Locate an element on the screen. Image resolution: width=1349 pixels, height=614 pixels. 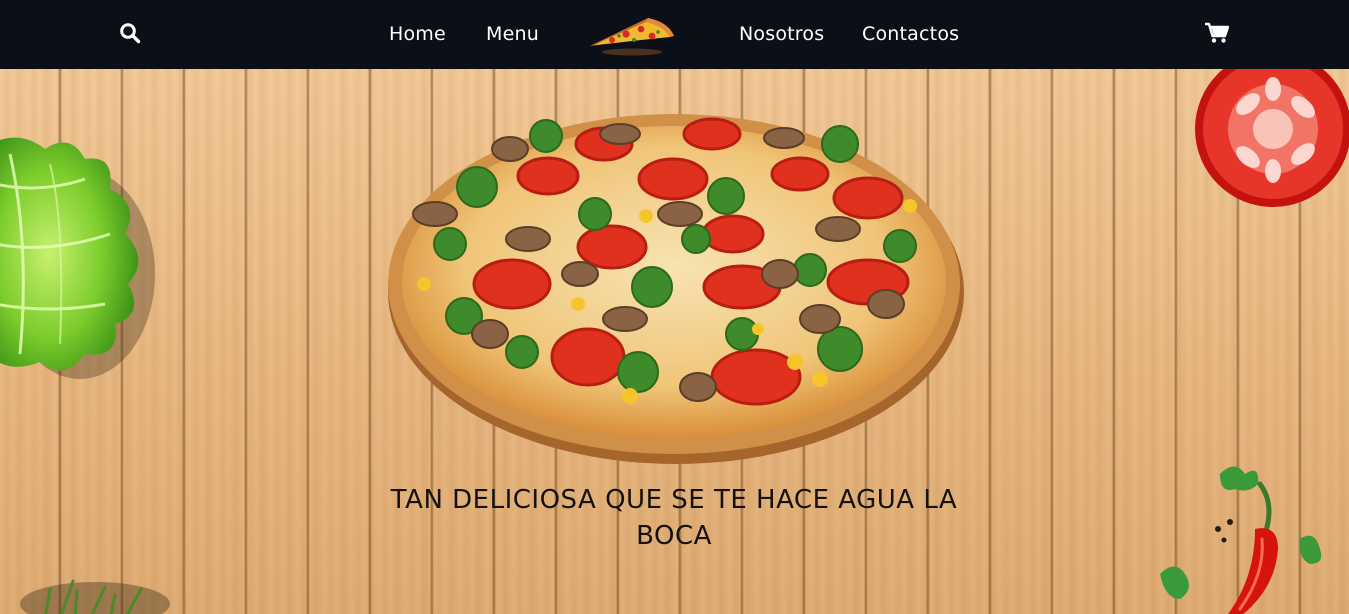
tomato-image is located at coordinates (1272, 138).